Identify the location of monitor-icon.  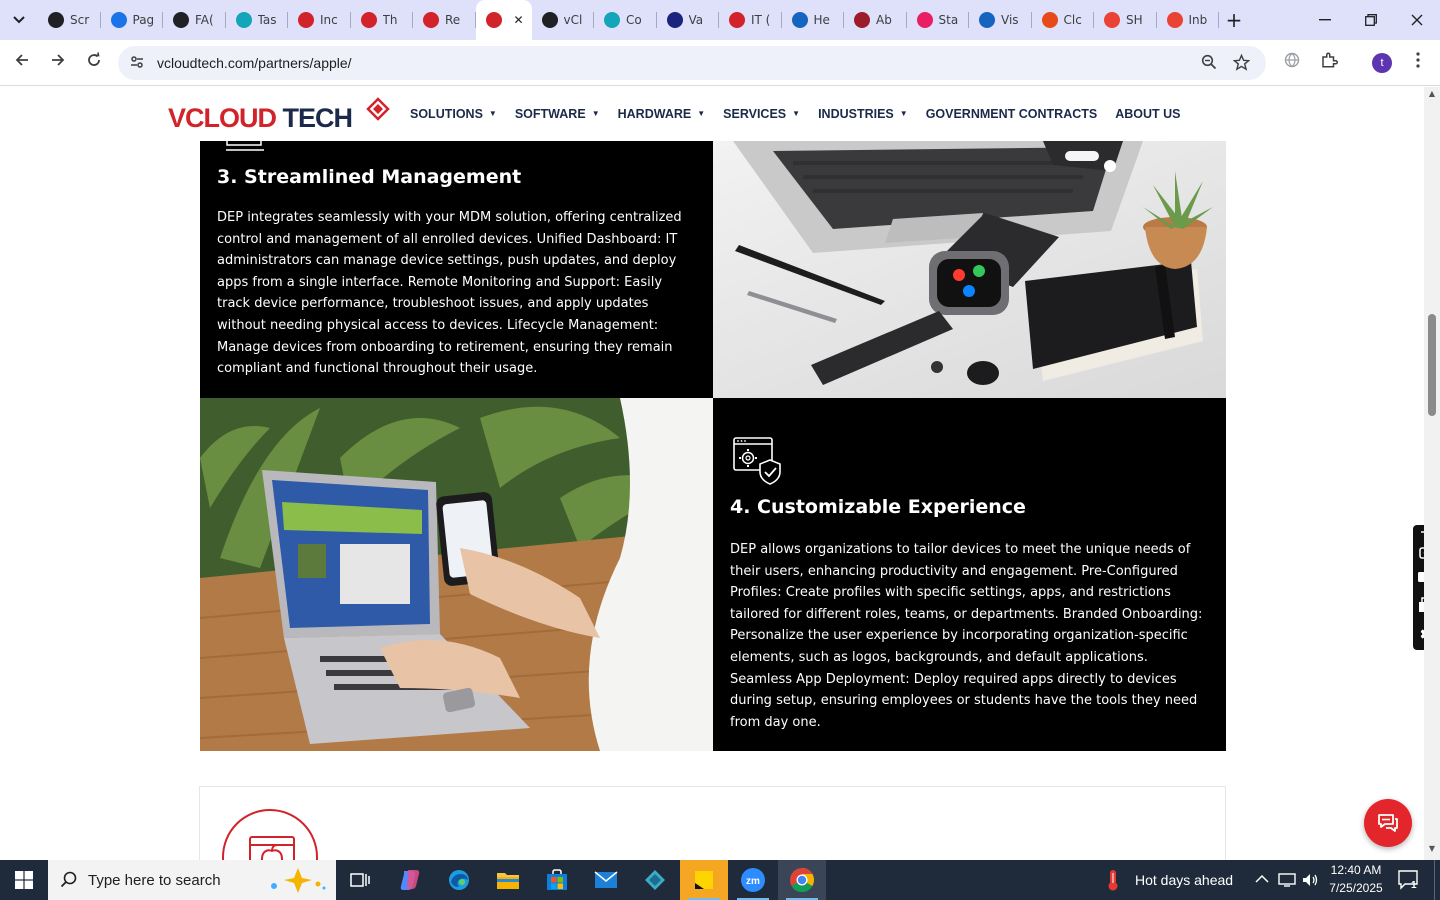
(245, 146).